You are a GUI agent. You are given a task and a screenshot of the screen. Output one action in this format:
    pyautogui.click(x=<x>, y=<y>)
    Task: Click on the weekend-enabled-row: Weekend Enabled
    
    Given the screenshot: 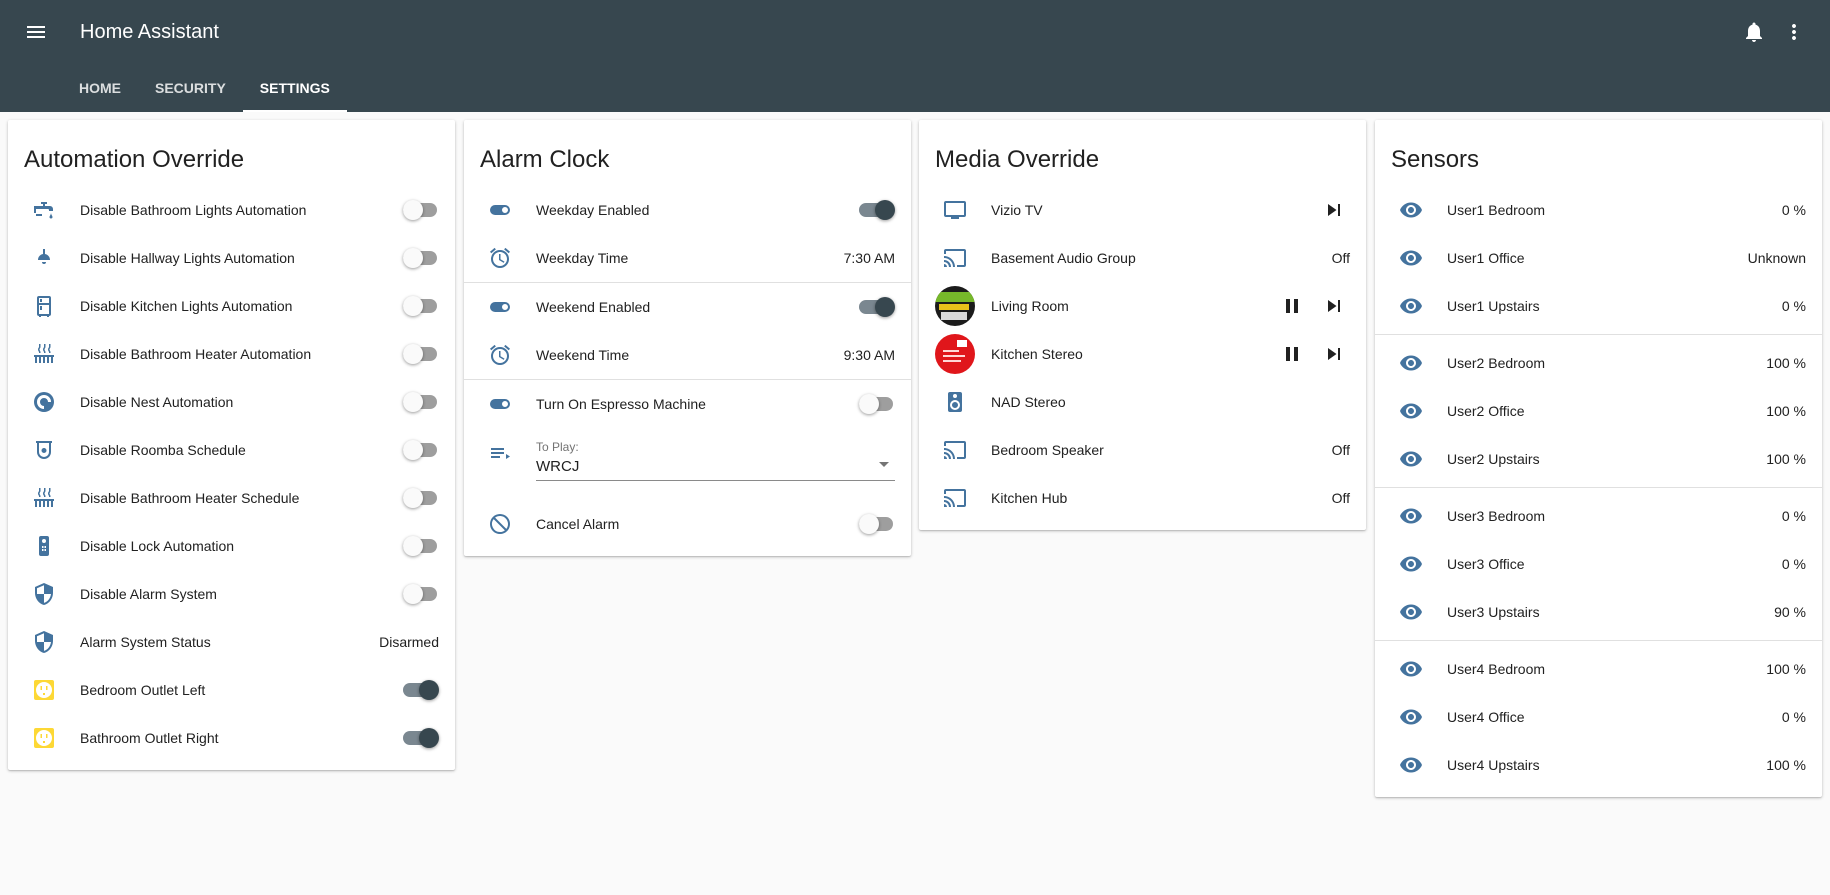 What is the action you would take?
    pyautogui.click(x=687, y=307)
    